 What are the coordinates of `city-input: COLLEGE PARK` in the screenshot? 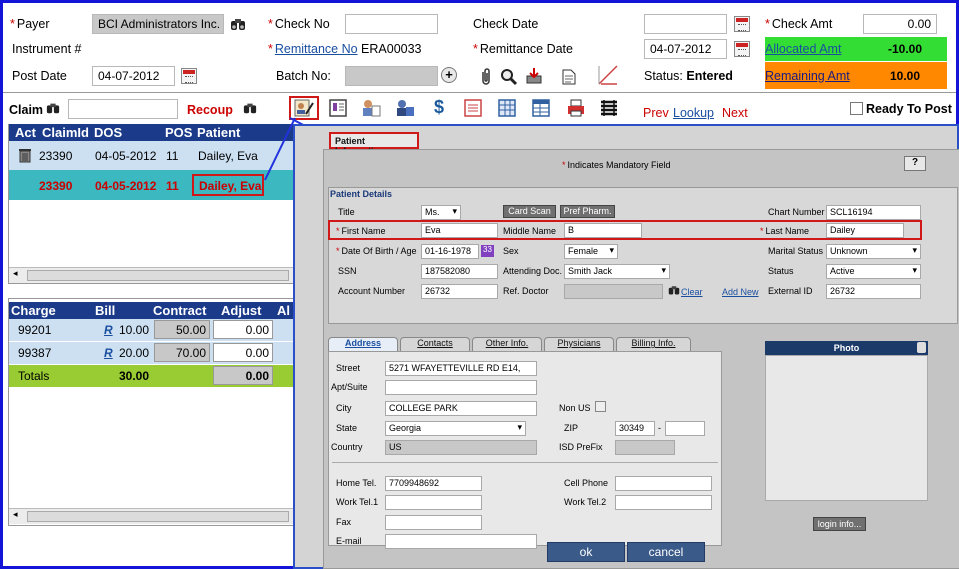 It's located at (461, 408).